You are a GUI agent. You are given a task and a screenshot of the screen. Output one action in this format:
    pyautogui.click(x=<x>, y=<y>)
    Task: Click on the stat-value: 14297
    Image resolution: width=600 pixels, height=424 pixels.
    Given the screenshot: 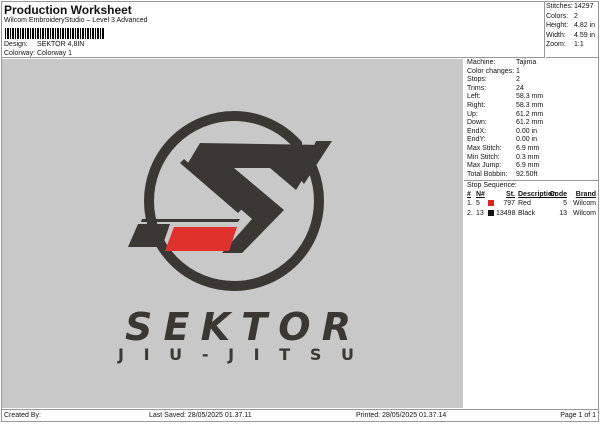 What is the action you would take?
    pyautogui.click(x=584, y=6)
    